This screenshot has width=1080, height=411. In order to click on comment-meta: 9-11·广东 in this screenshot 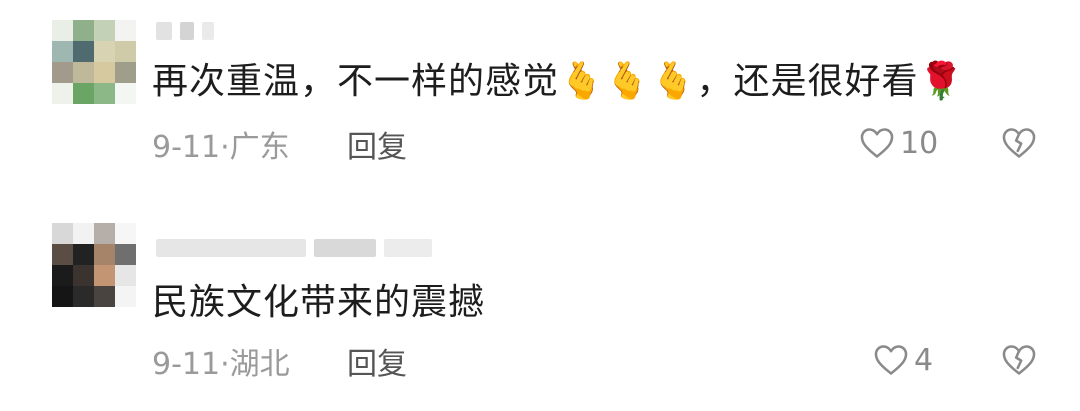, I will do `click(221, 147)`.